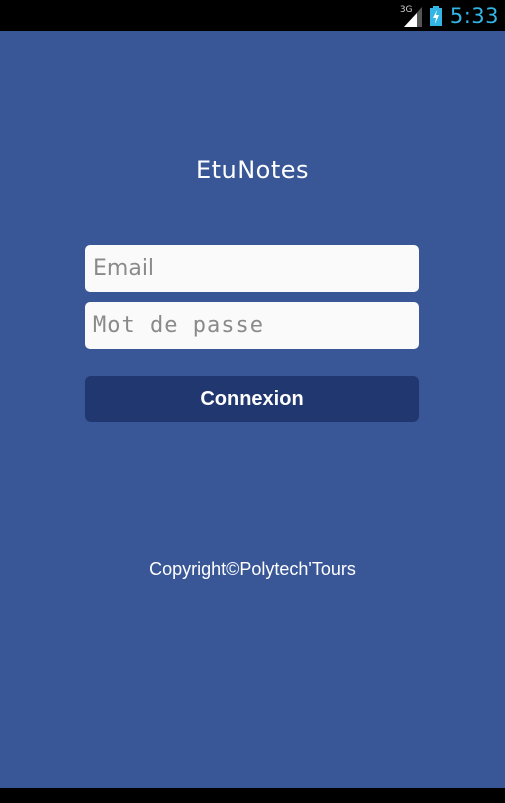 This screenshot has height=803, width=505. What do you see at coordinates (252, 170) in the screenshot?
I see `app-title: EtuNotes` at bounding box center [252, 170].